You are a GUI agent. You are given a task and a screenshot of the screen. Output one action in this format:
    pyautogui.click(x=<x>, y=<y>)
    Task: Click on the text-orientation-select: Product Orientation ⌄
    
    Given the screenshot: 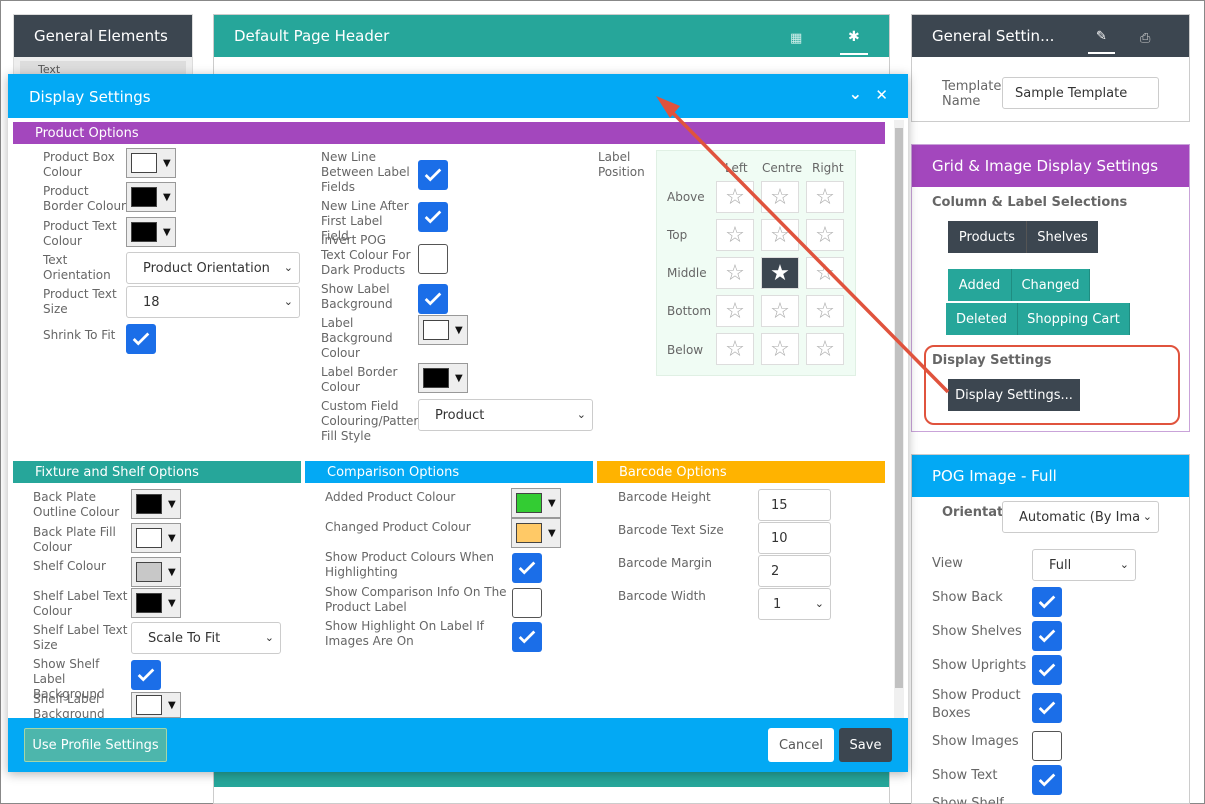 What is the action you would take?
    pyautogui.click(x=213, y=268)
    